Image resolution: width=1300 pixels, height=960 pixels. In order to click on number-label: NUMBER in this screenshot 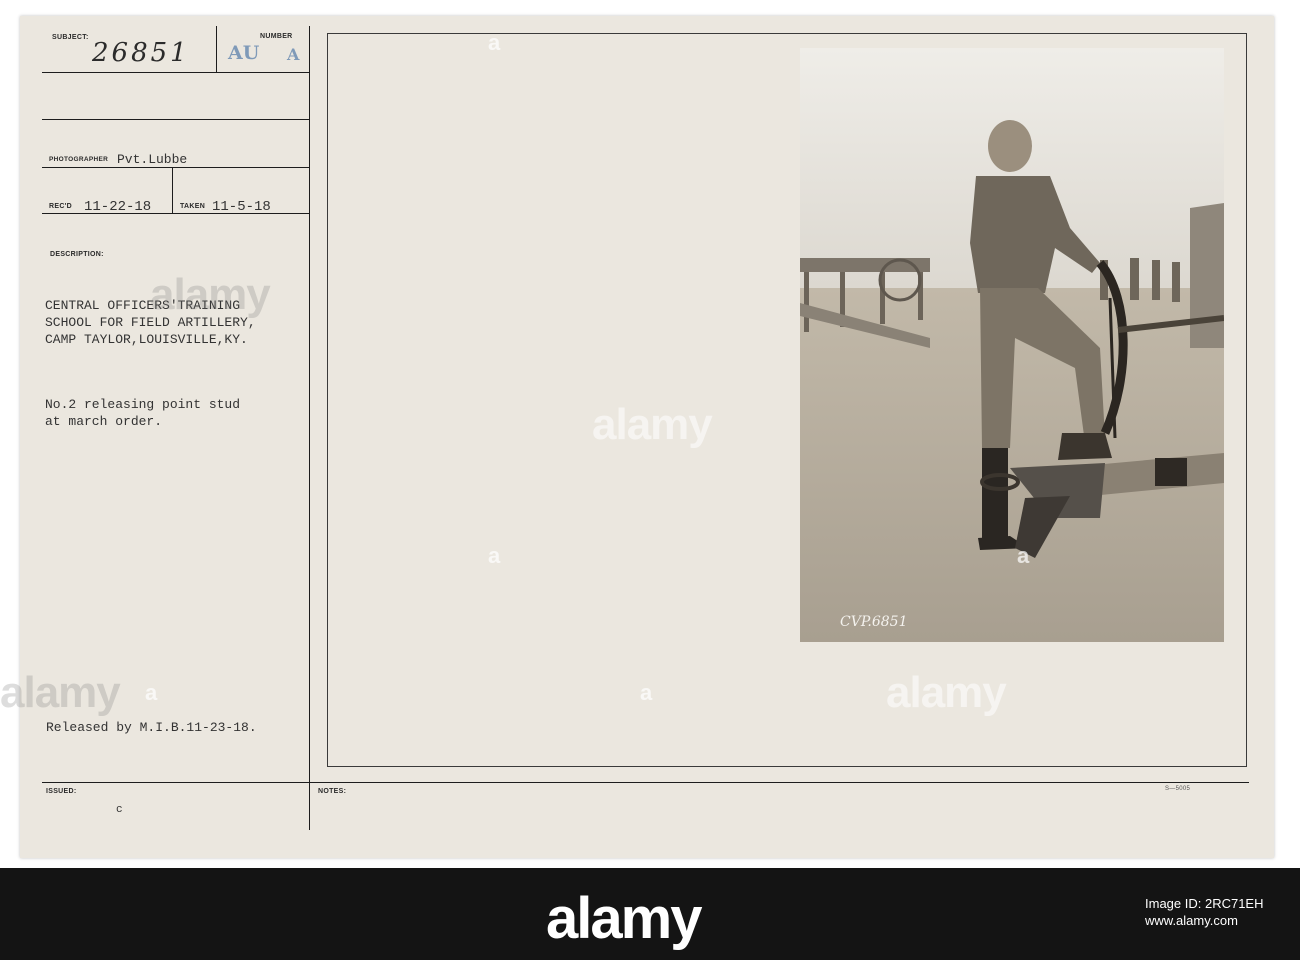, I will do `click(276, 36)`.